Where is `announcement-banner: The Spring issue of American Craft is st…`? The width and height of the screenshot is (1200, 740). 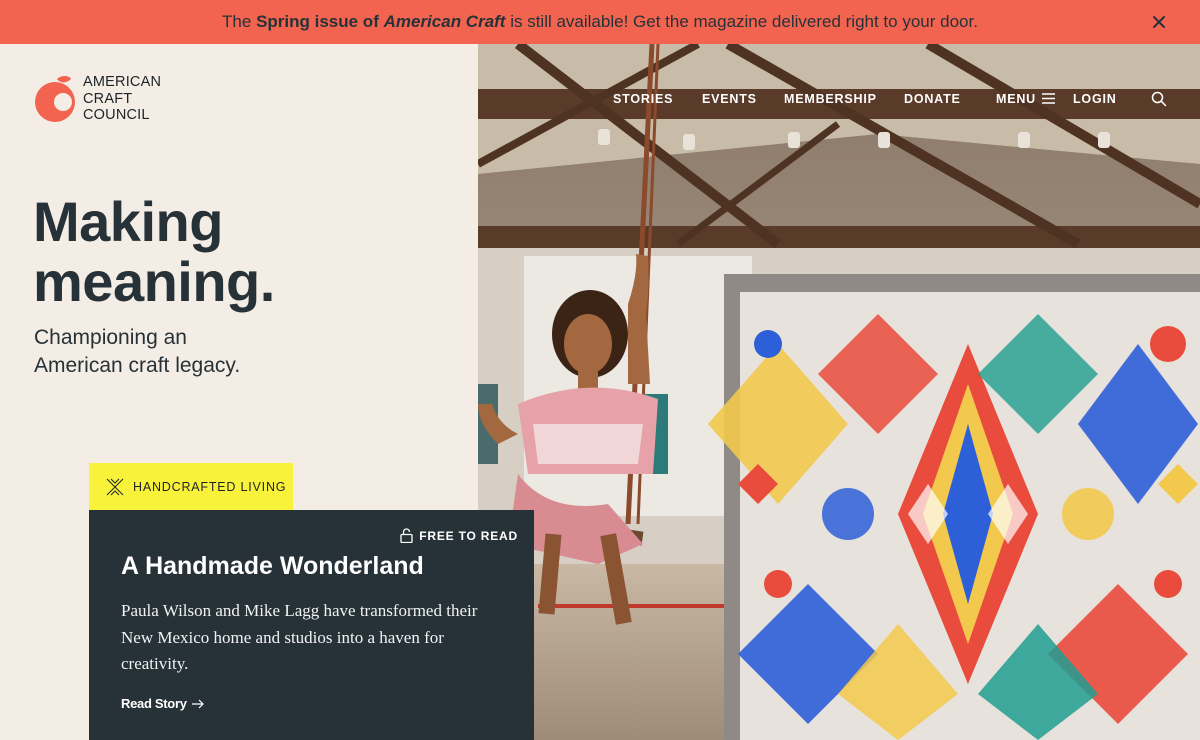 announcement-banner: The Spring issue of American Craft is st… is located at coordinates (600, 22).